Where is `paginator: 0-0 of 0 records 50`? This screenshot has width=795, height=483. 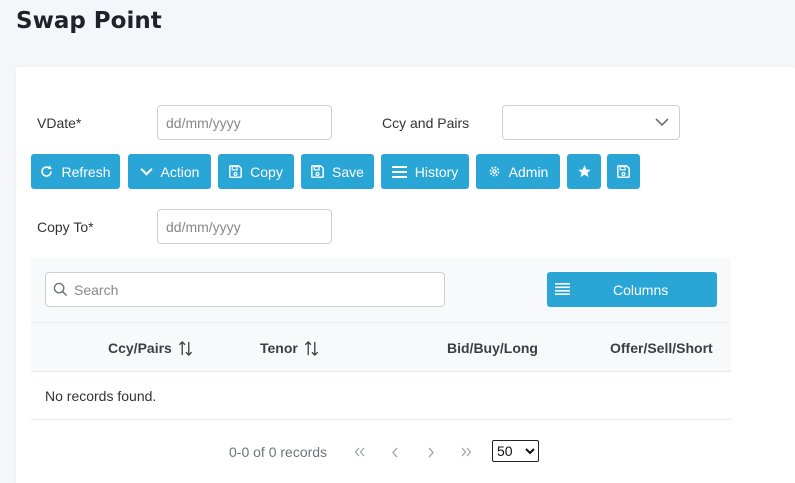 paginator: 0-0 of 0 records 50 is located at coordinates (381, 451).